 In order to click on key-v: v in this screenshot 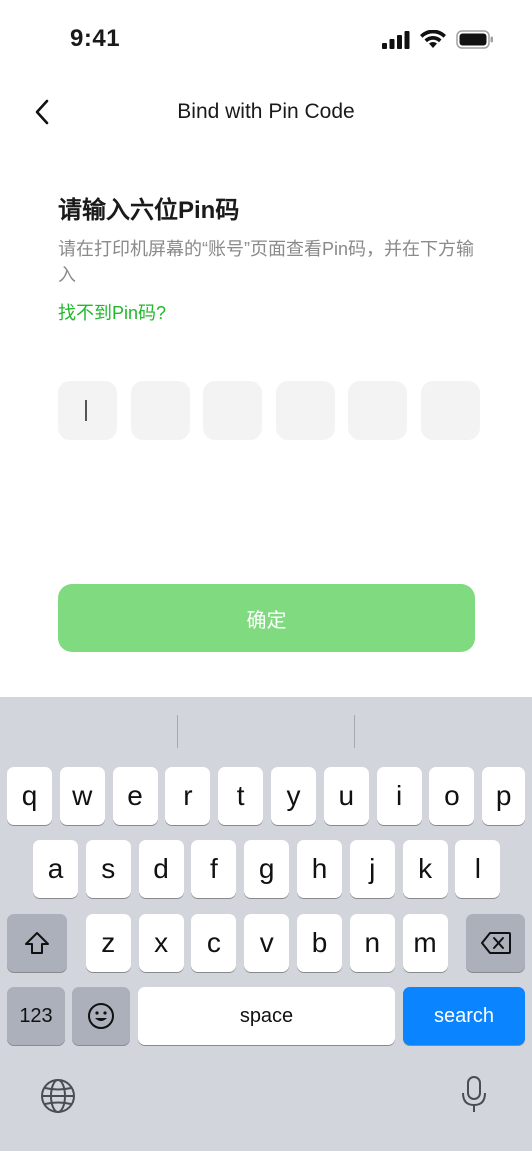, I will do `click(267, 943)`.